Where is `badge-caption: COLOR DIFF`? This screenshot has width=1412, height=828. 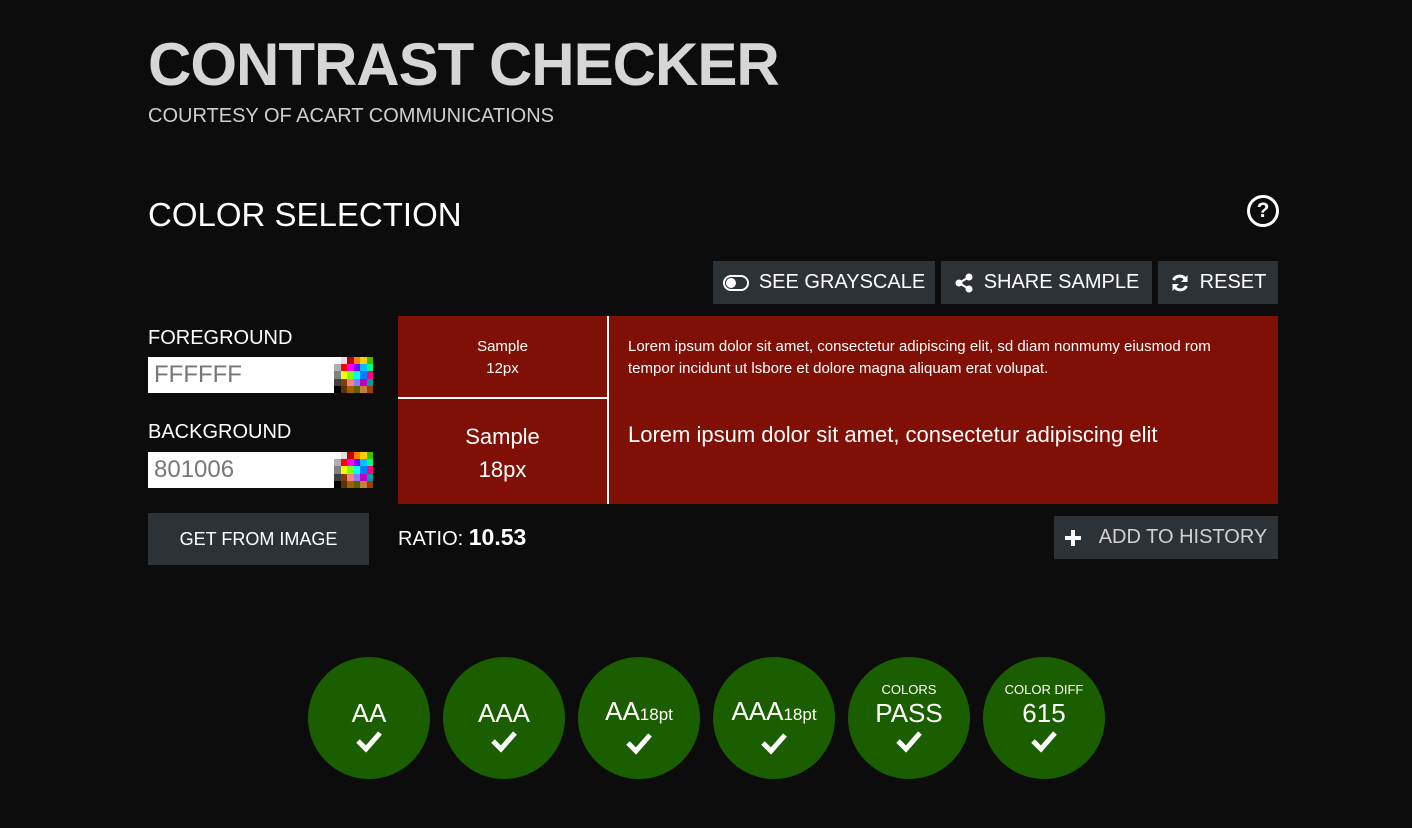 badge-caption: COLOR DIFF is located at coordinates (1044, 689).